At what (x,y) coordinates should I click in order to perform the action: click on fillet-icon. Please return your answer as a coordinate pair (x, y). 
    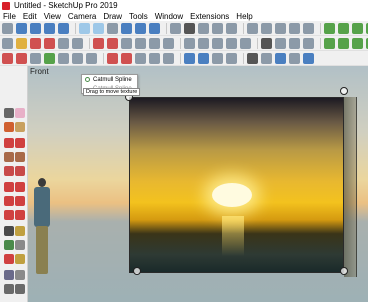
    Looking at the image, I should click on (231, 58).